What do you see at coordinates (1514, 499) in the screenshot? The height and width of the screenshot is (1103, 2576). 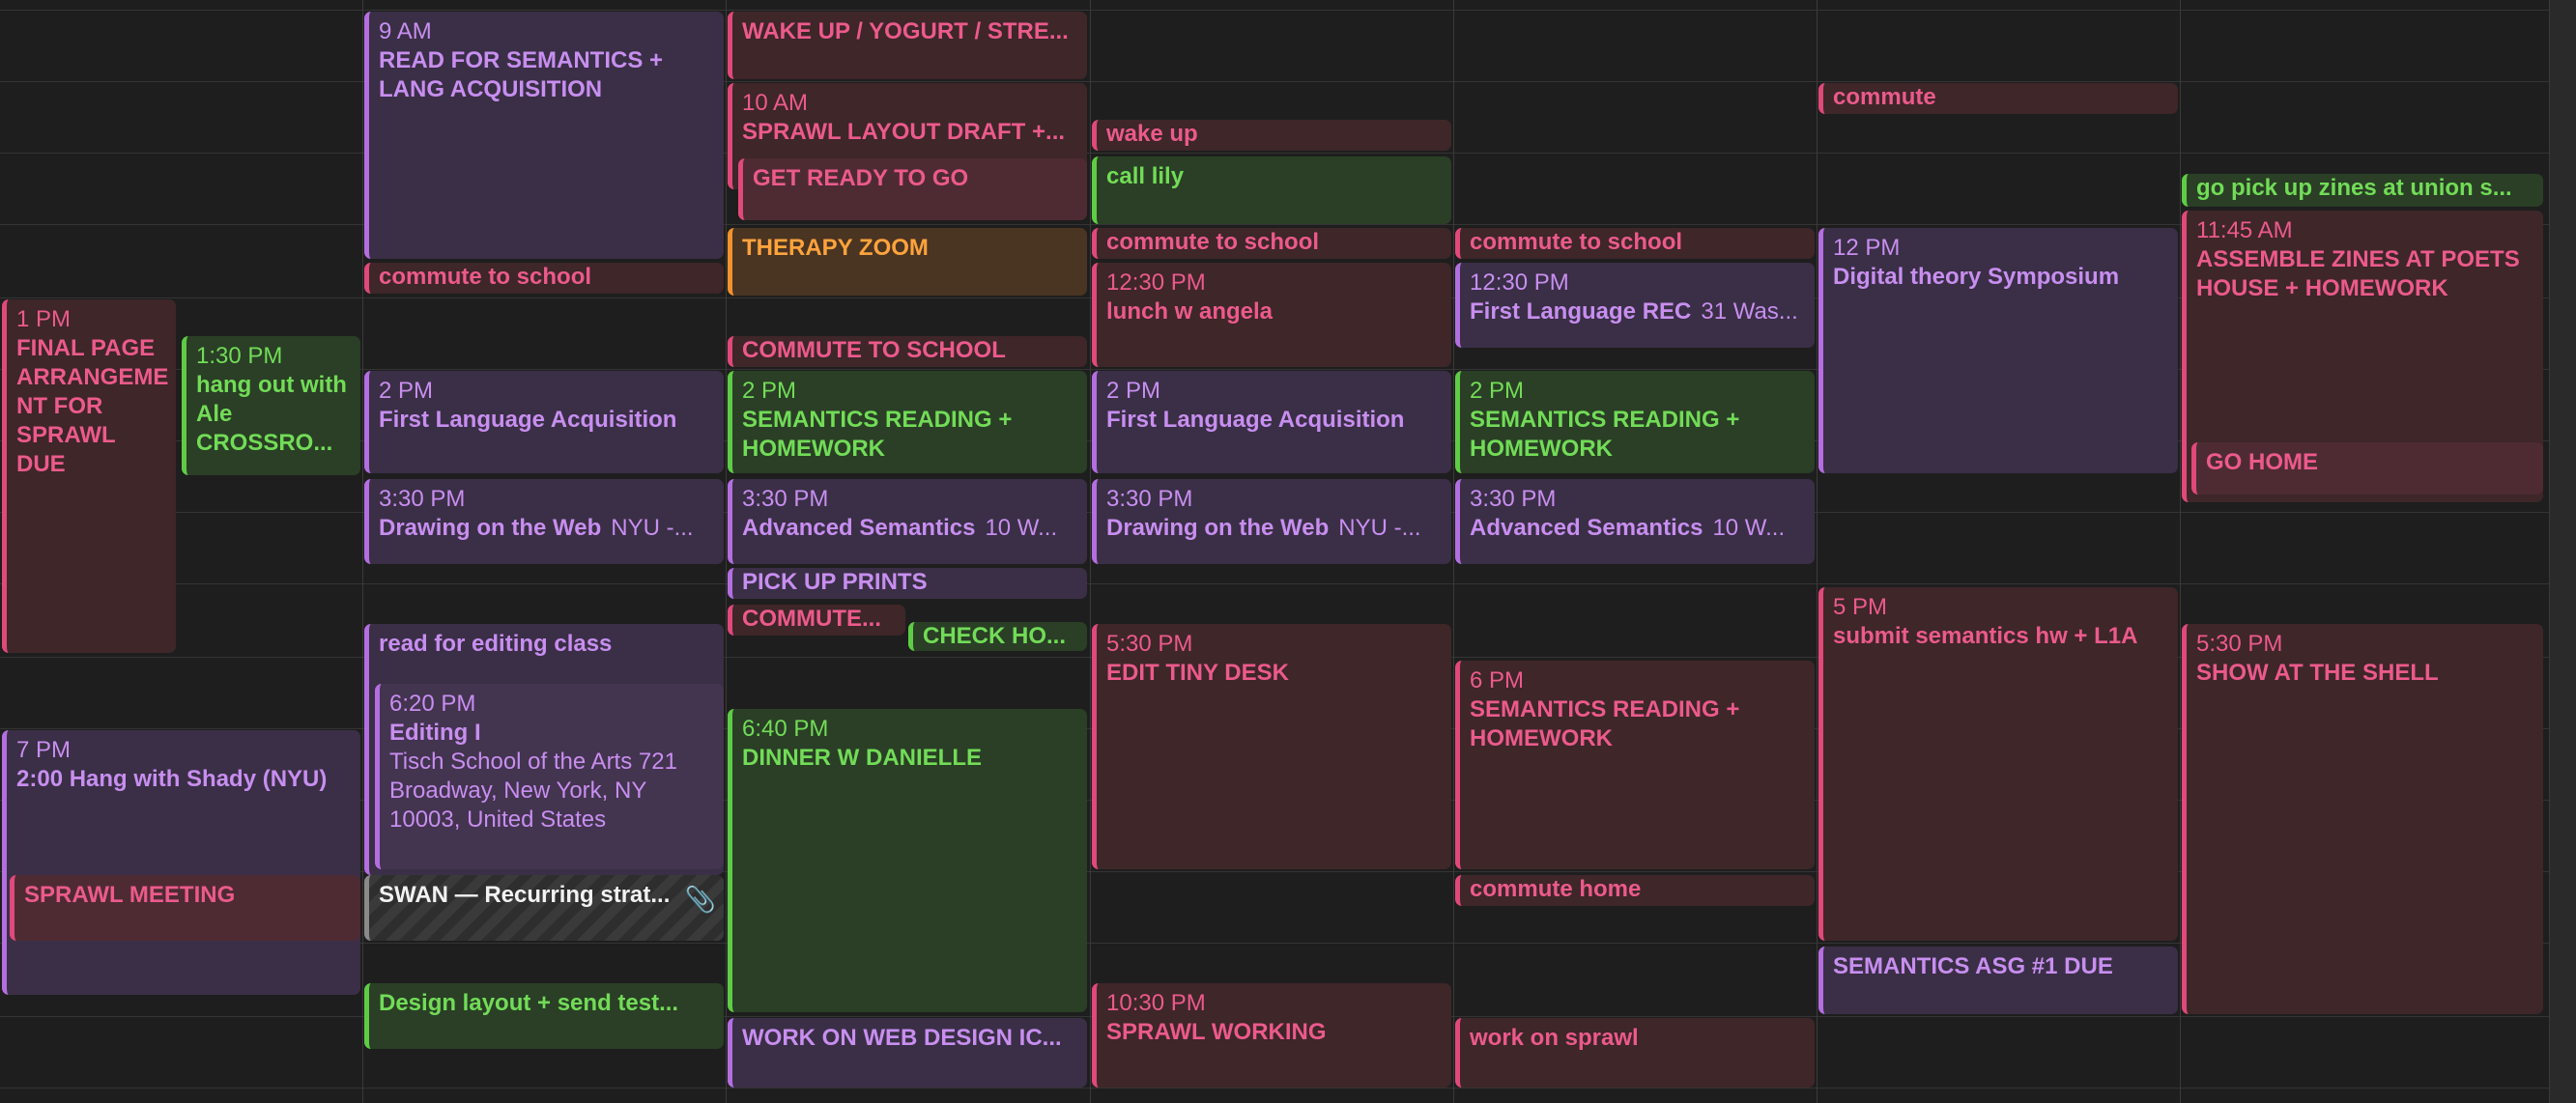 I see `event-time: 3:30 PM` at bounding box center [1514, 499].